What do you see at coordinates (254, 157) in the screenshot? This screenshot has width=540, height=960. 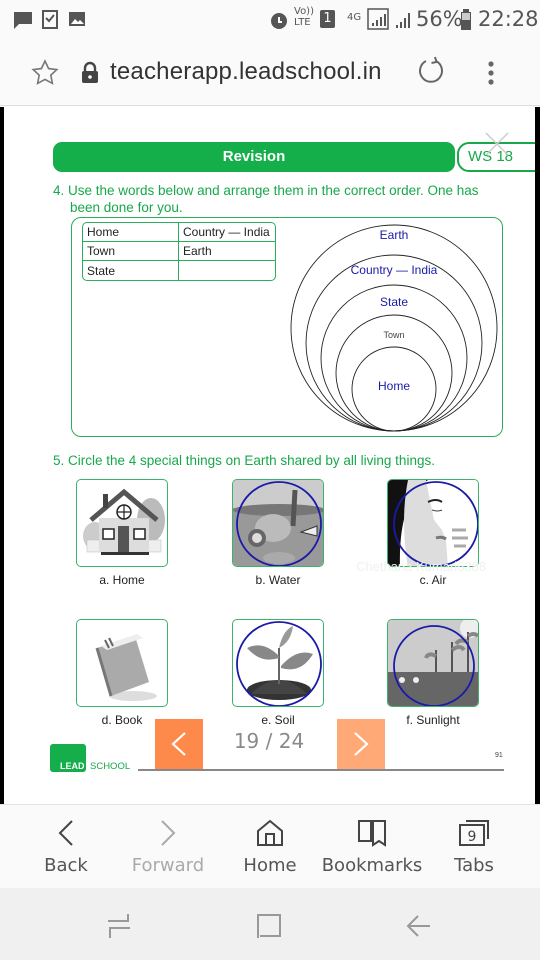 I see `revision-header: Revision` at bounding box center [254, 157].